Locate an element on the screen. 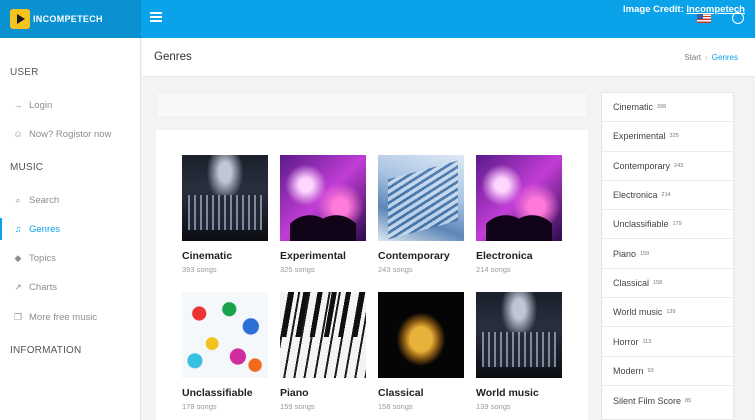  card-title: Unclassifiable is located at coordinates (217, 393).